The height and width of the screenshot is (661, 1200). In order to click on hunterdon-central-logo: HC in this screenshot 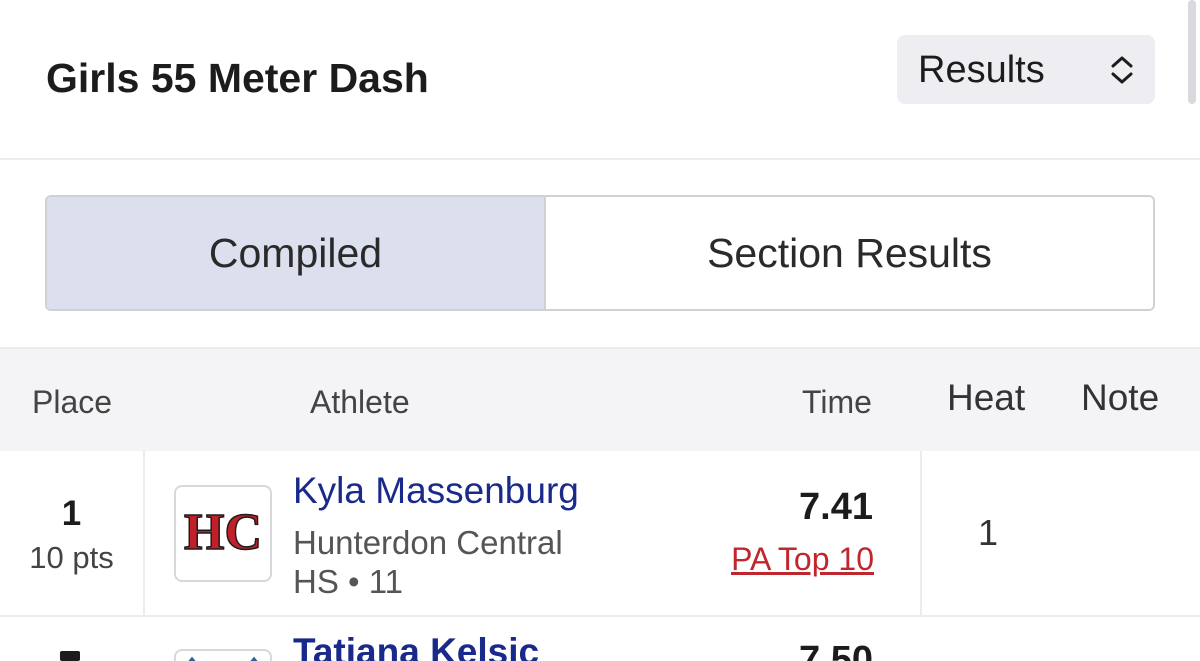, I will do `click(223, 532)`.